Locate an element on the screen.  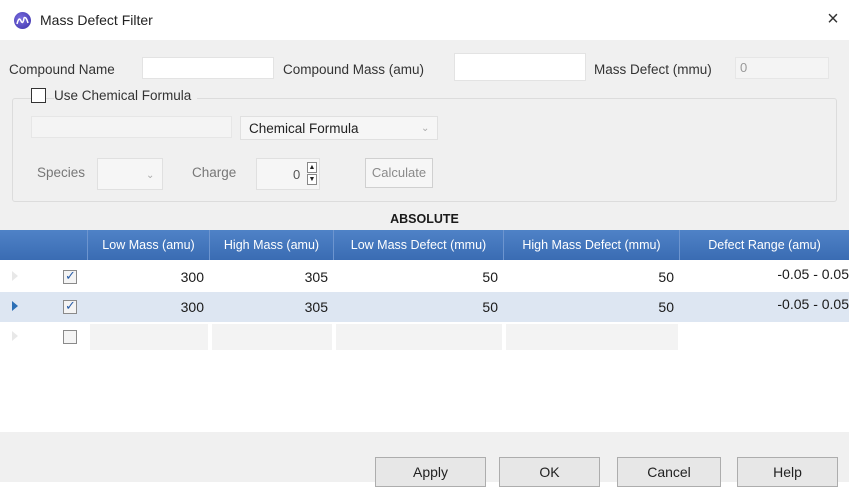
cell-low-defect is located at coordinates (419, 337).